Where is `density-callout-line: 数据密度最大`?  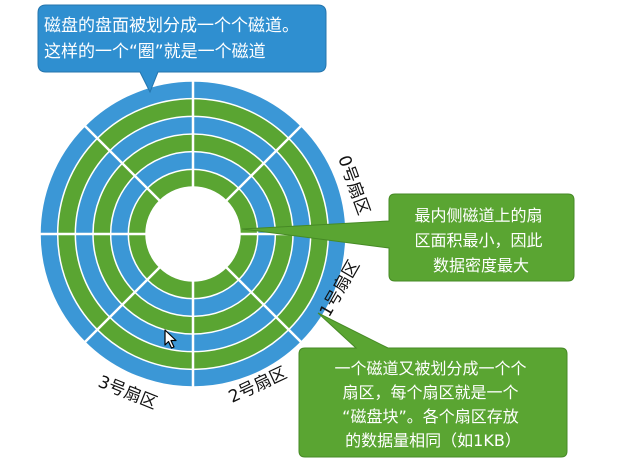
density-callout-line: 数据密度最大 is located at coordinates (481, 265).